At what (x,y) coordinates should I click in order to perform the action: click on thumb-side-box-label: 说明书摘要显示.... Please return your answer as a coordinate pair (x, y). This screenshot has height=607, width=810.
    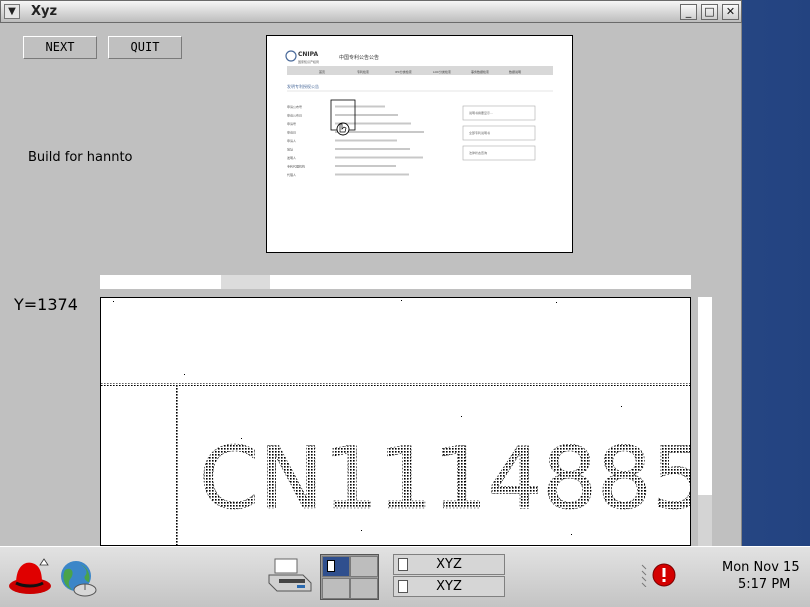
    Looking at the image, I should click on (481, 112).